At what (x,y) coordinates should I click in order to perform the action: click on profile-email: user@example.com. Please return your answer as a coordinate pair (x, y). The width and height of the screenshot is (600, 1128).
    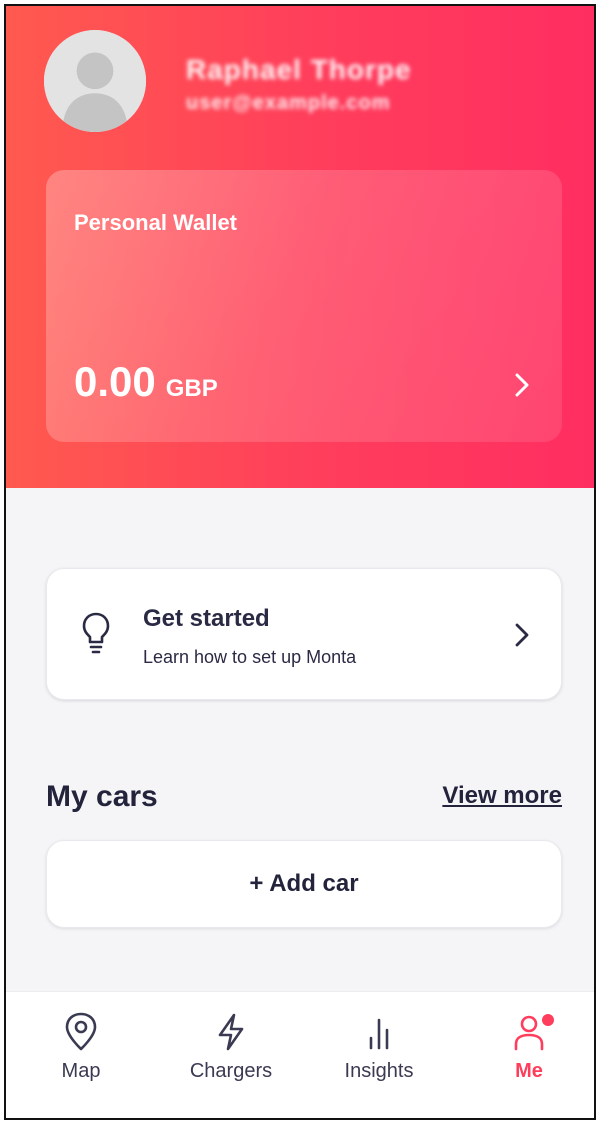
    Looking at the image, I should click on (288, 103).